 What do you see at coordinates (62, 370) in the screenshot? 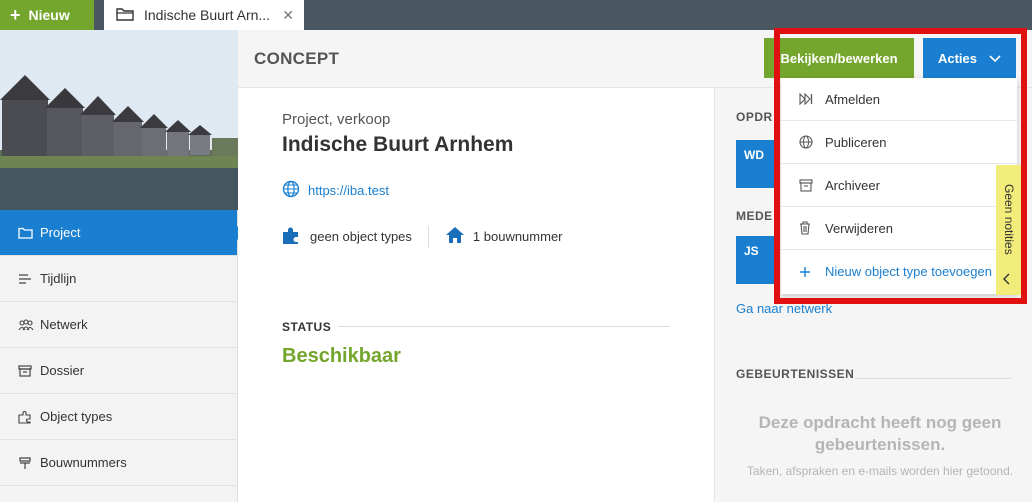
I see `sidebar-item-label: Dossier` at bounding box center [62, 370].